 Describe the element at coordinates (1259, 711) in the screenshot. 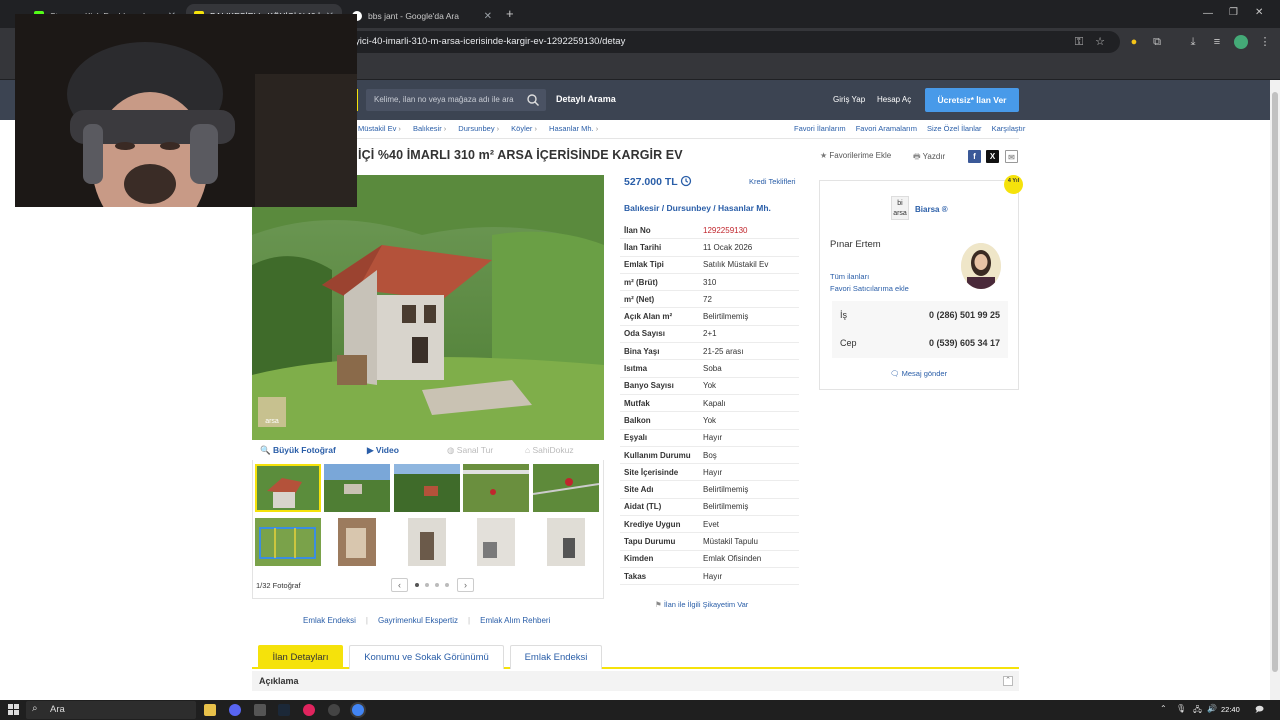

I see `notification-icon: 🗩` at that location.